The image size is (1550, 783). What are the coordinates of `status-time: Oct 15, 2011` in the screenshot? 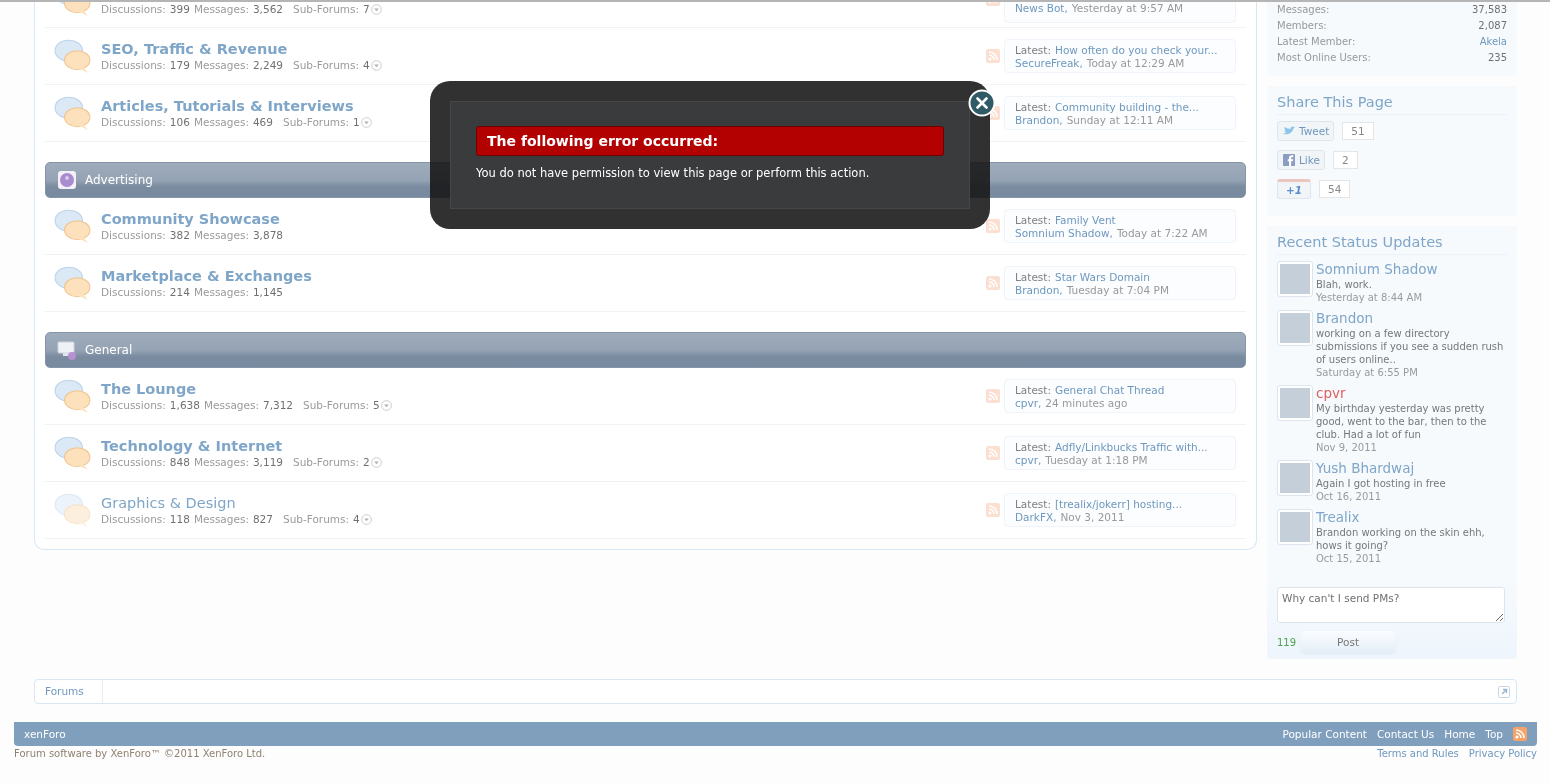 It's located at (1349, 558).